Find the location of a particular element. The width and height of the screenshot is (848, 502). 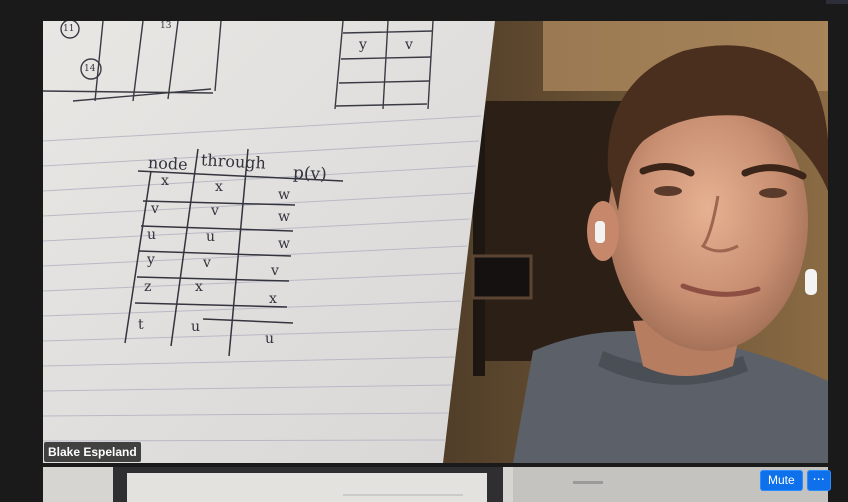

cell-r3-c1: u is located at coordinates (152, 235).